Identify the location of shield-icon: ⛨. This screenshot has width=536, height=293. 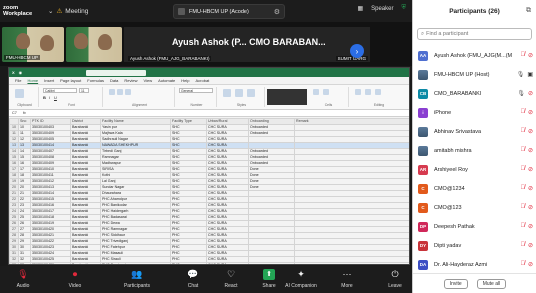
(403, 8).